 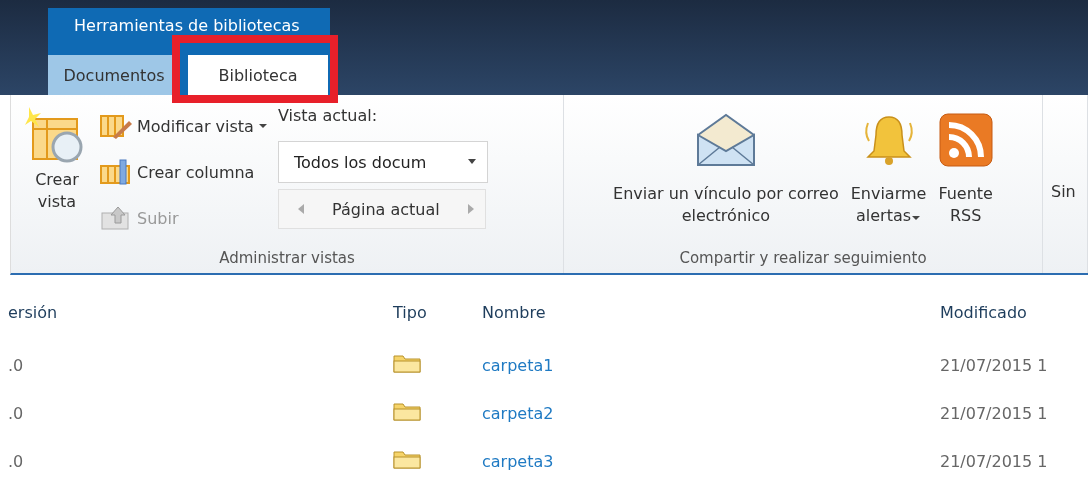 I want to click on previous-icon, so click(x=300, y=209).